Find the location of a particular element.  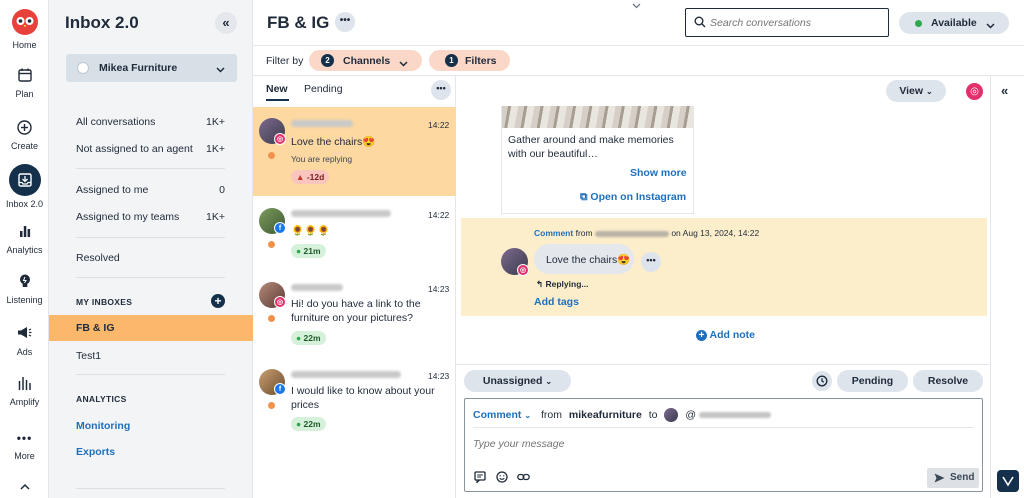

filters-button: 1 Filters is located at coordinates (469, 60).